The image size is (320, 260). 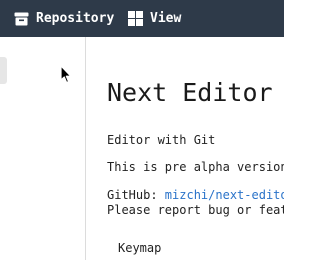 What do you see at coordinates (21, 18) in the screenshot?
I see `archive-icon` at bounding box center [21, 18].